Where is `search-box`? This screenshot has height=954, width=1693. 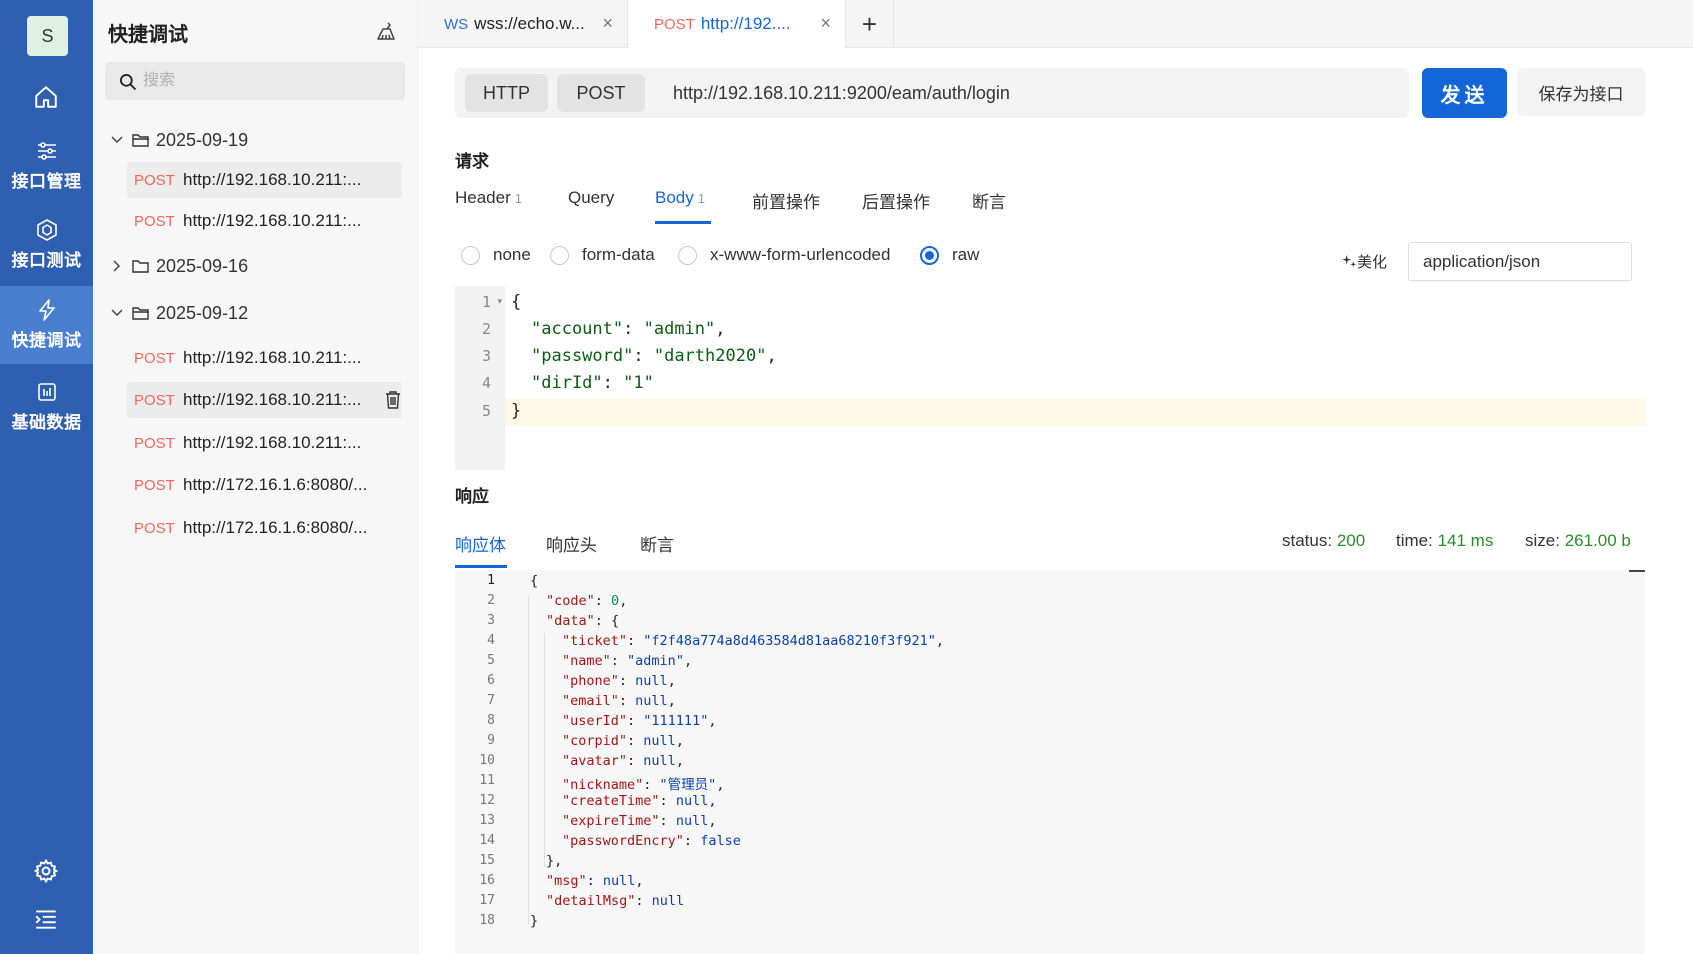
search-box is located at coordinates (255, 81).